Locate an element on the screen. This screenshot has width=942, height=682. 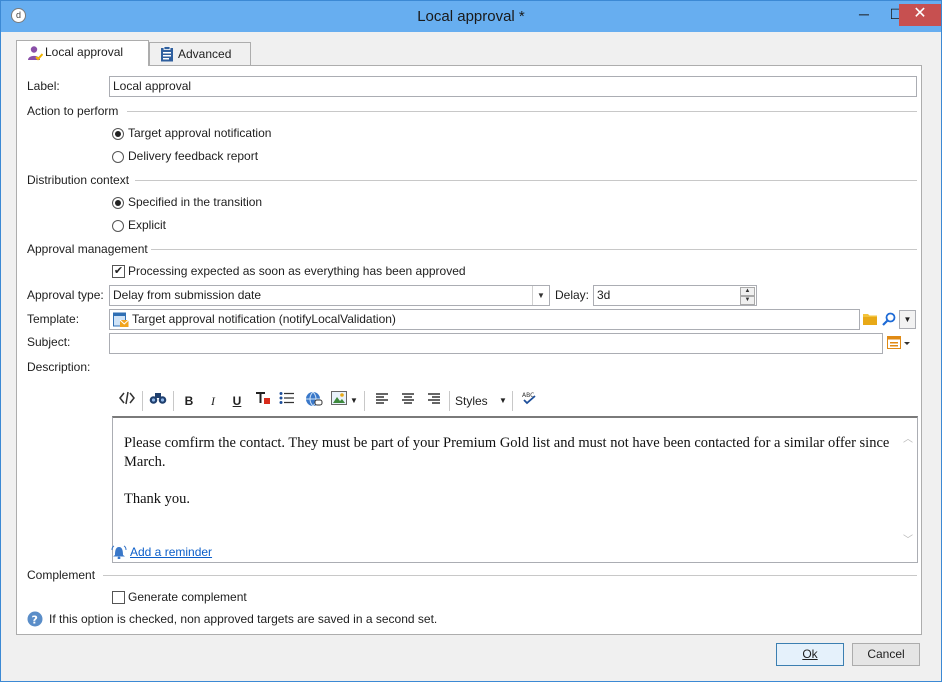
radio-specified-transition-label: Specified in the transition is located at coordinates (195, 202).